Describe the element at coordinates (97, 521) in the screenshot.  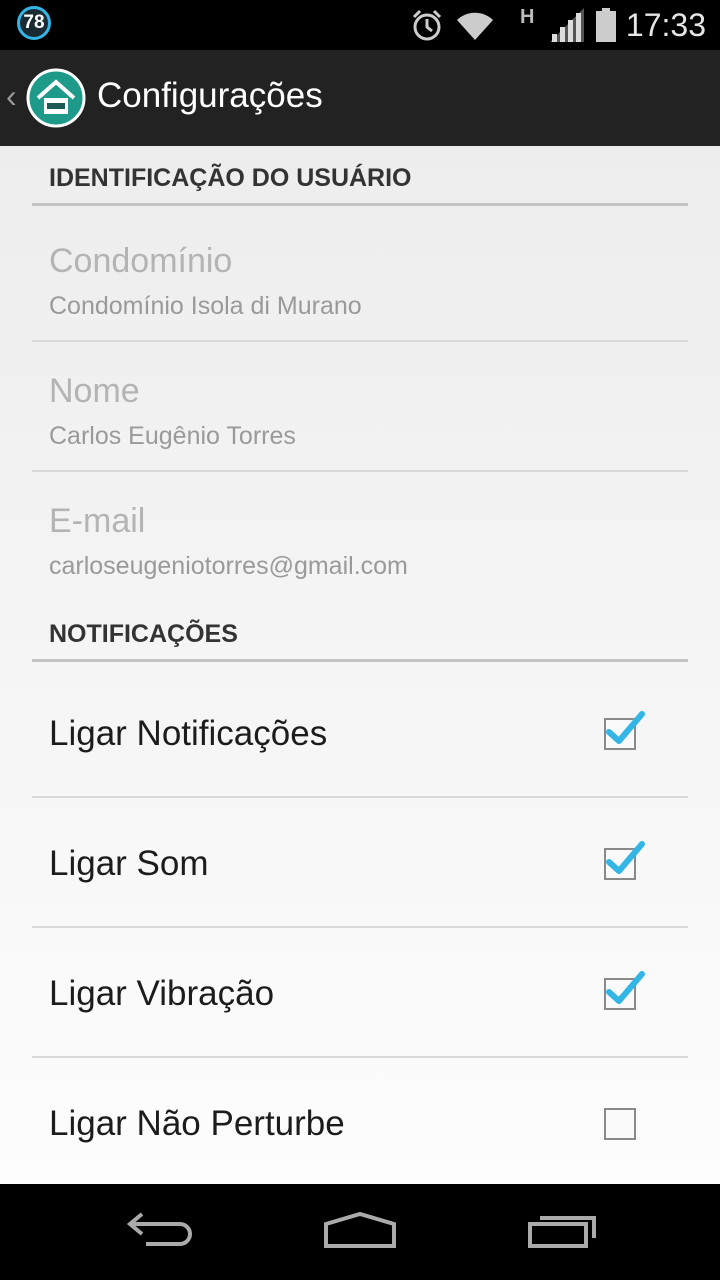
I see `pref-title: E-mail` at that location.